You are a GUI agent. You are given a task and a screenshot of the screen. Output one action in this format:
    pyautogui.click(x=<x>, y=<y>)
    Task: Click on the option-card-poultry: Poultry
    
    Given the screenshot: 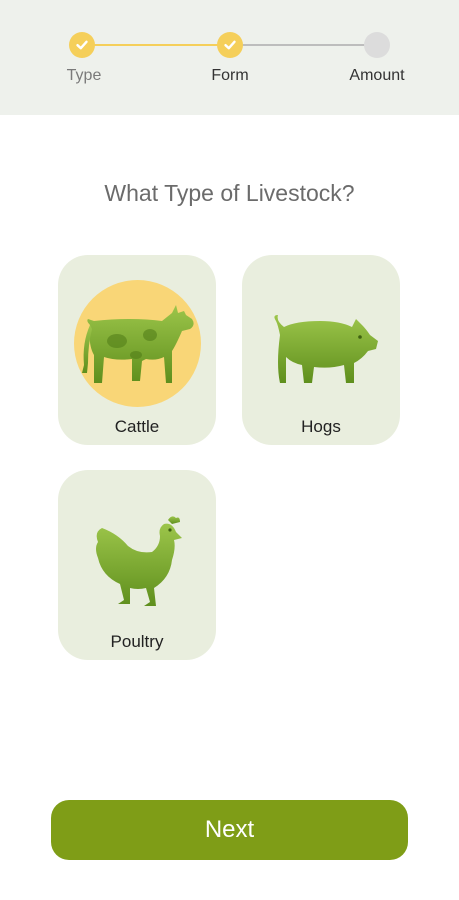 What is the action you would take?
    pyautogui.click(x=137, y=565)
    